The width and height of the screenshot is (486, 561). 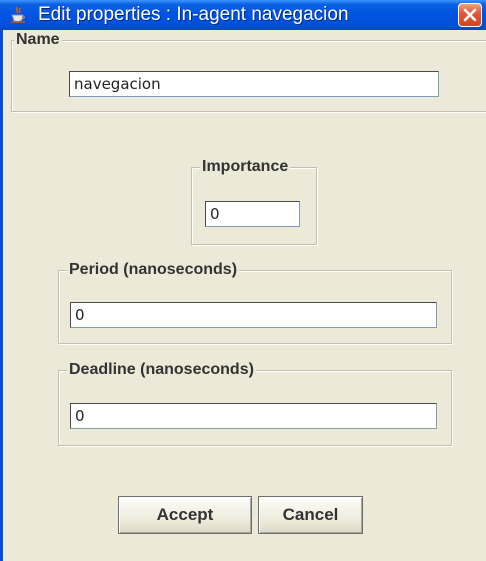 I want to click on deadline-group: Deadline (nanoseconds), so click(x=255, y=403).